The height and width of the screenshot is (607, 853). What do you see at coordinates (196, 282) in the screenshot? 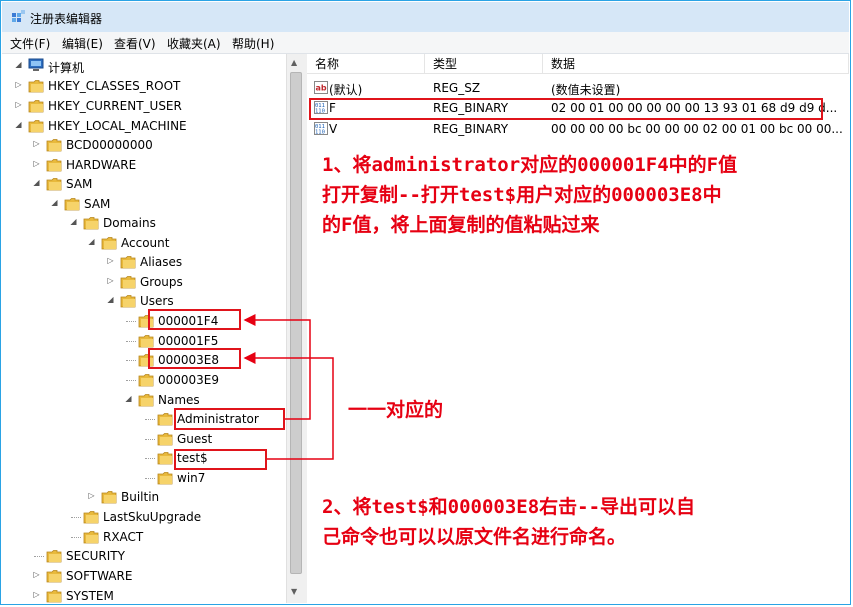
I see `tree-node: ▷ Groups` at bounding box center [196, 282].